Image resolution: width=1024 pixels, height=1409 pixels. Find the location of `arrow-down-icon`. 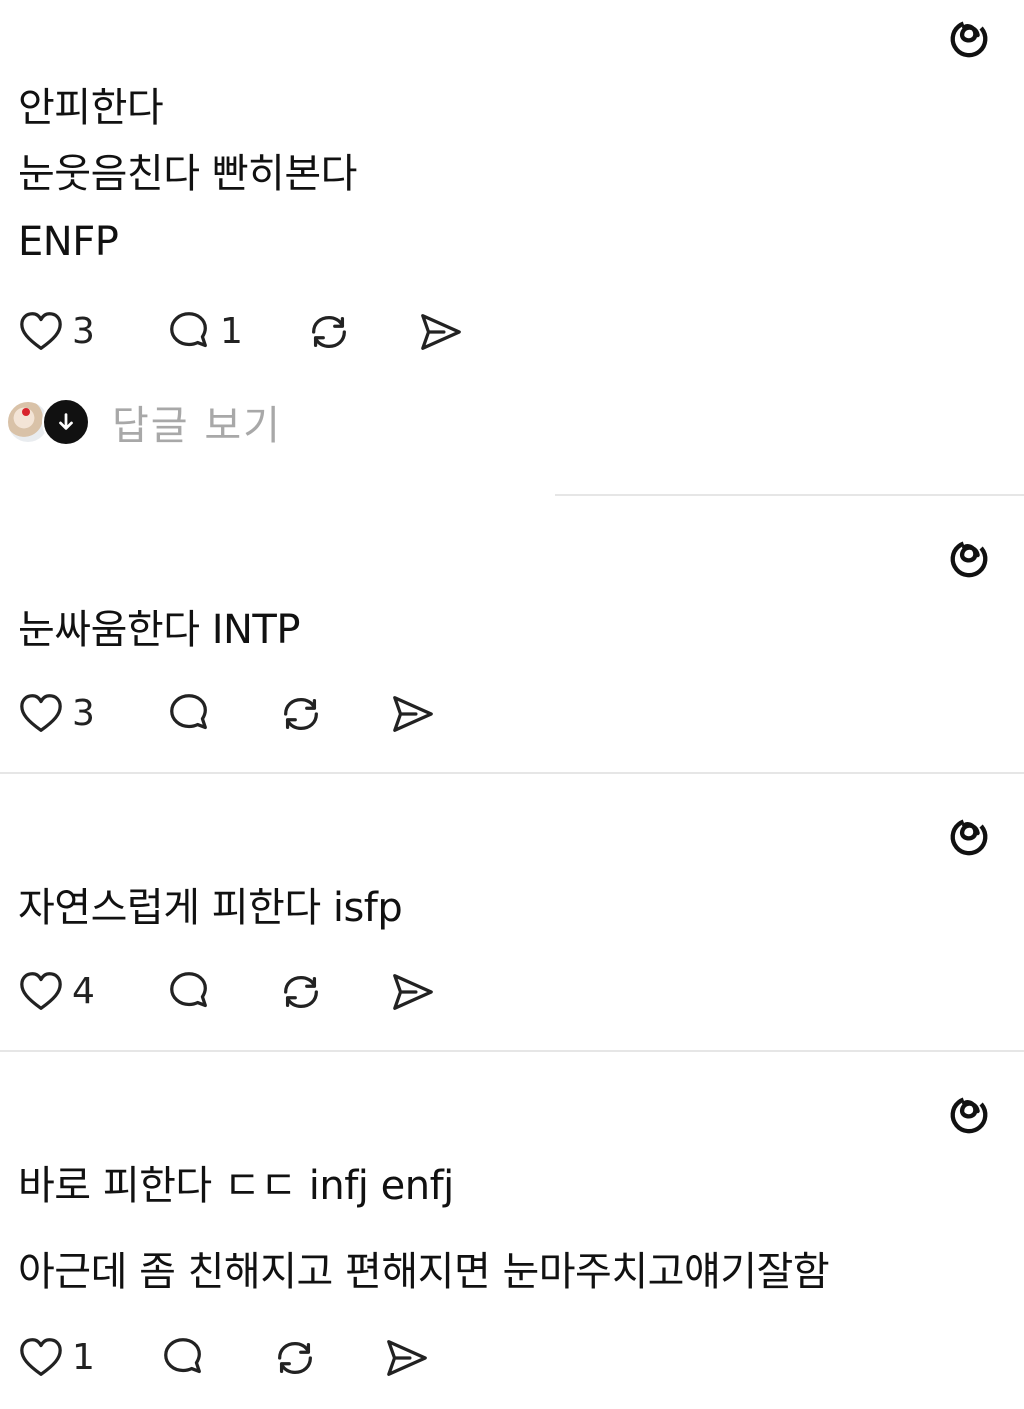

arrow-down-icon is located at coordinates (66, 422).